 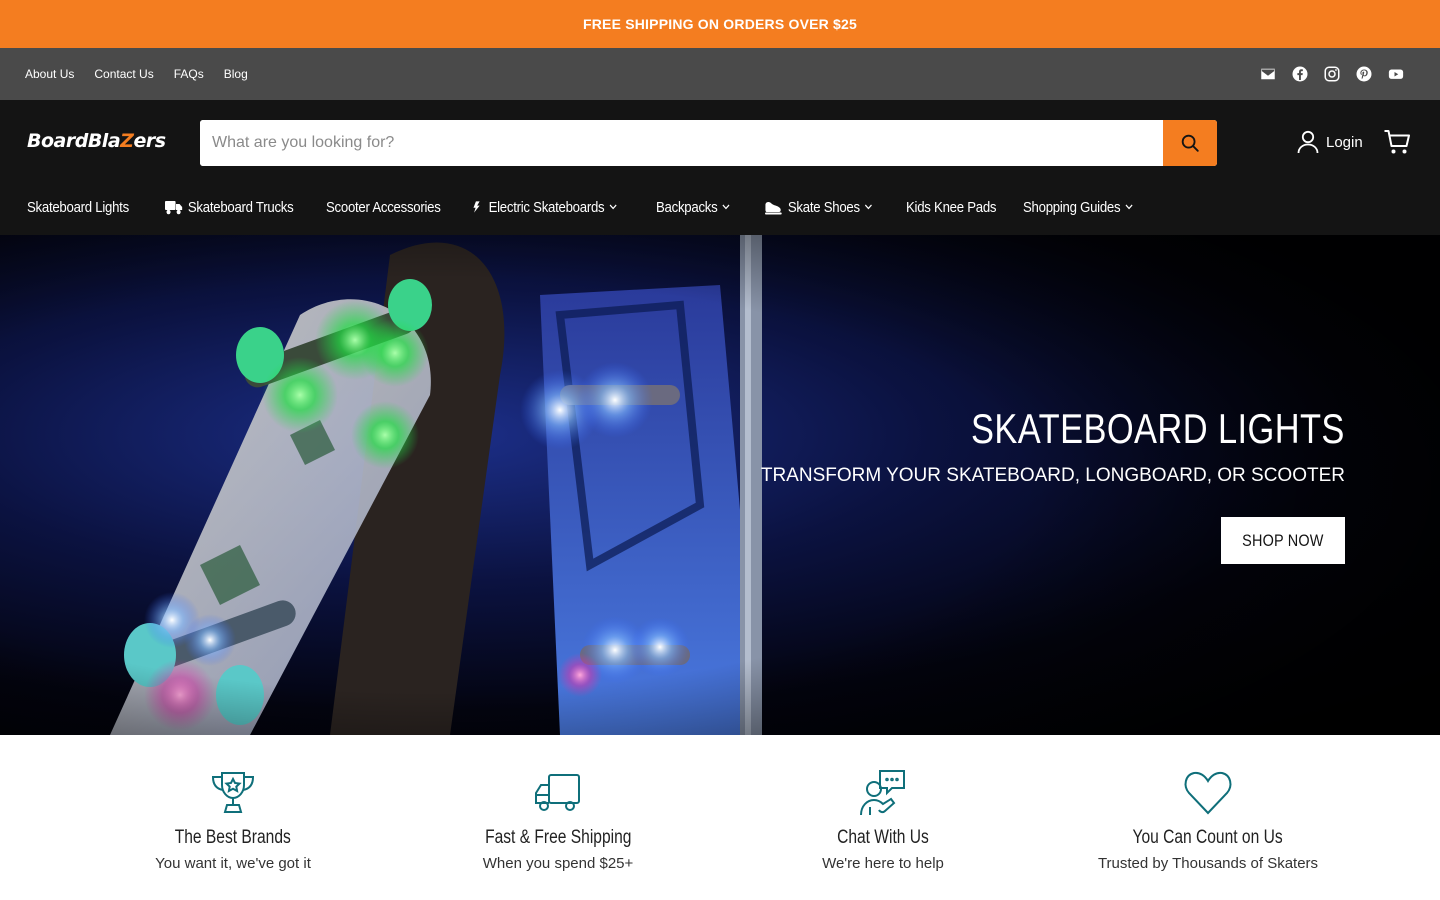 I want to click on lightning-icon, so click(x=477, y=207).